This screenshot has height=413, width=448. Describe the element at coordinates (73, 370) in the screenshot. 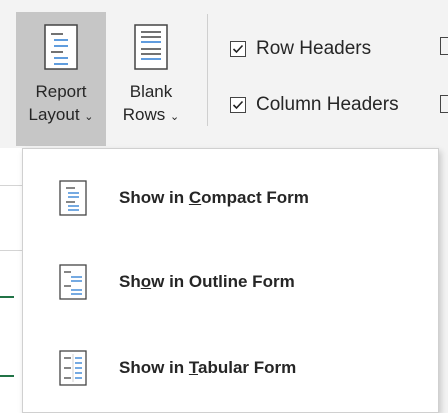

I see `tabular-form-icon` at that location.